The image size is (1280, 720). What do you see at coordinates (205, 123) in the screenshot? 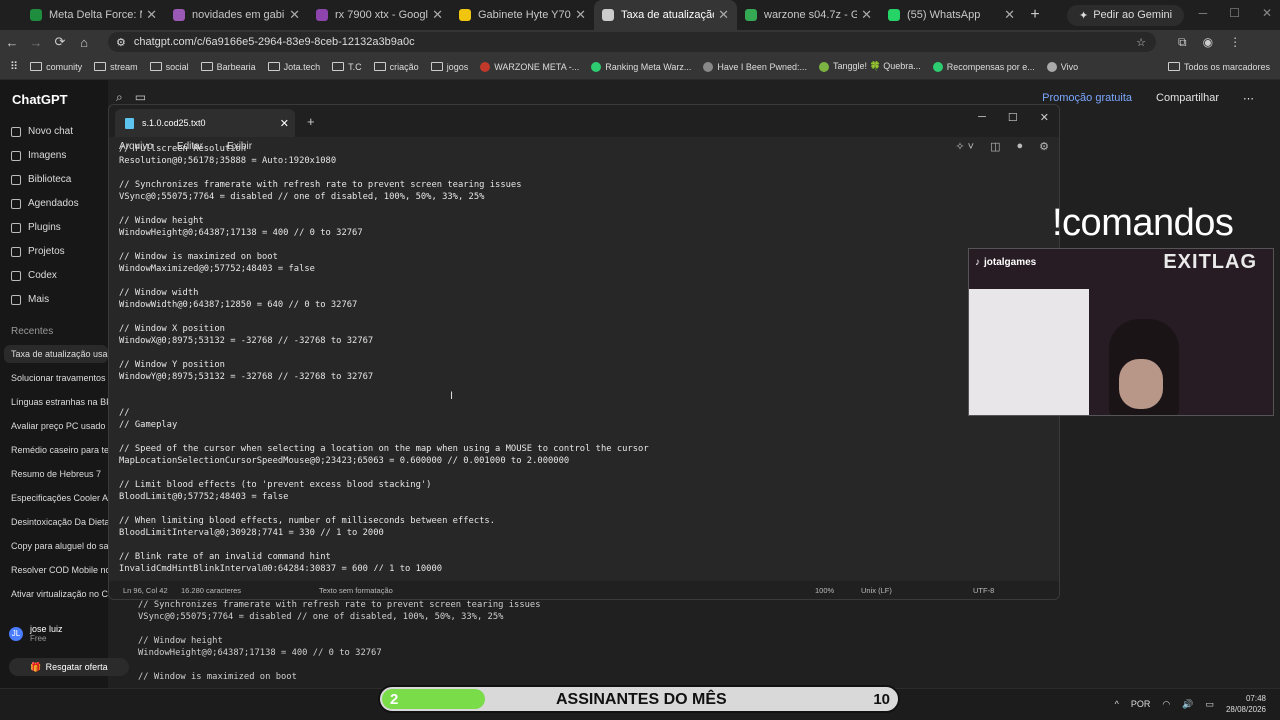
I see `notepad-file-tab: s.1.0.cod25.txt0 ✕` at bounding box center [205, 123].